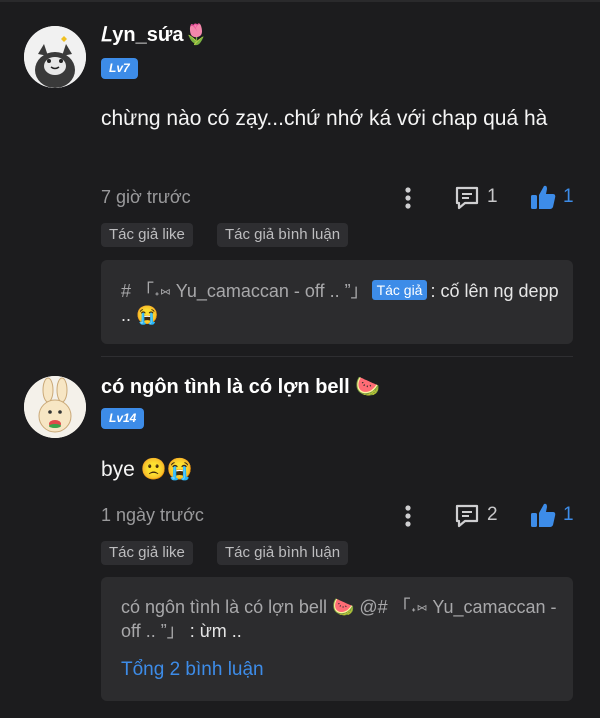 The image size is (600, 718). What do you see at coordinates (123, 418) in the screenshot?
I see `level-badge: Lv14` at bounding box center [123, 418].